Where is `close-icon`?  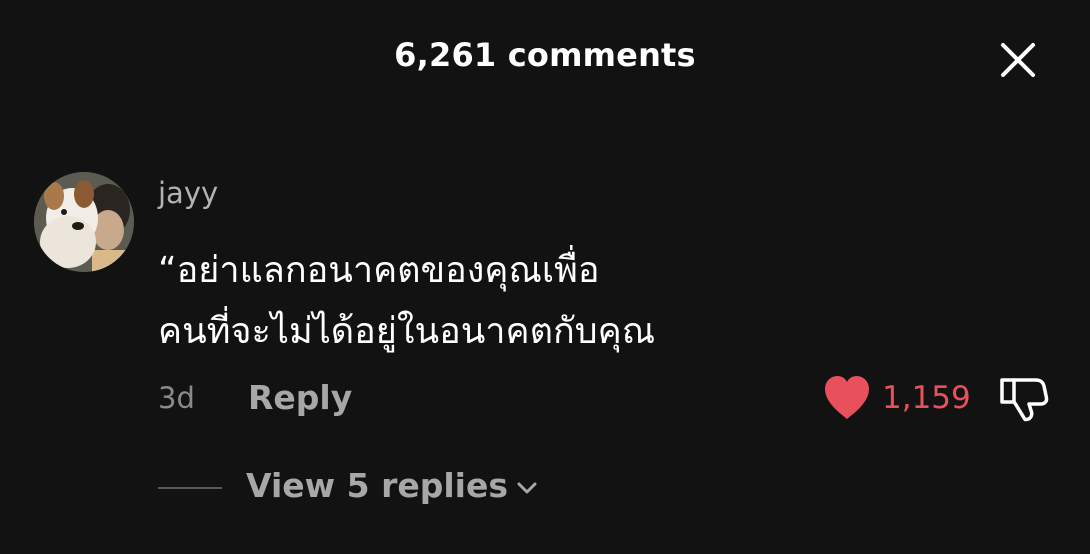
close-icon is located at coordinates (1018, 60).